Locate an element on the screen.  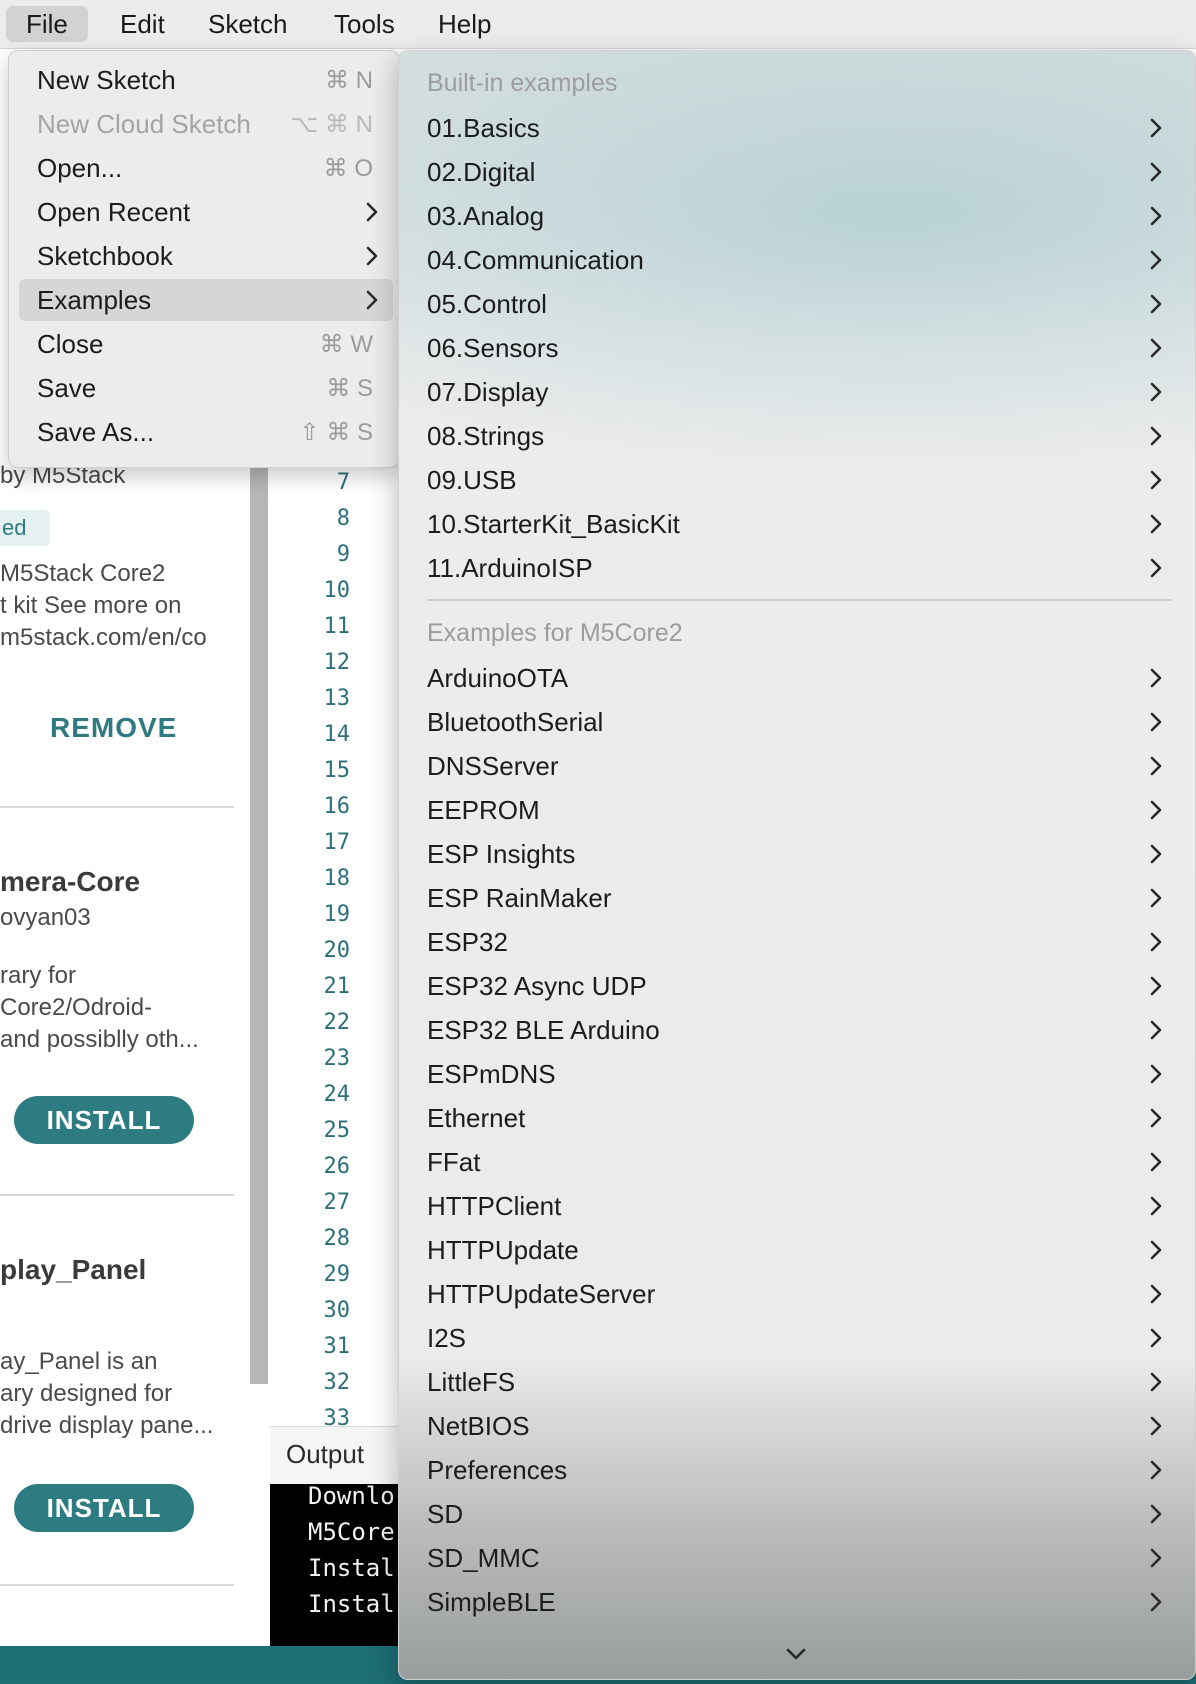
file-menu-item-close: Close ⌘ W is located at coordinates (206, 344).